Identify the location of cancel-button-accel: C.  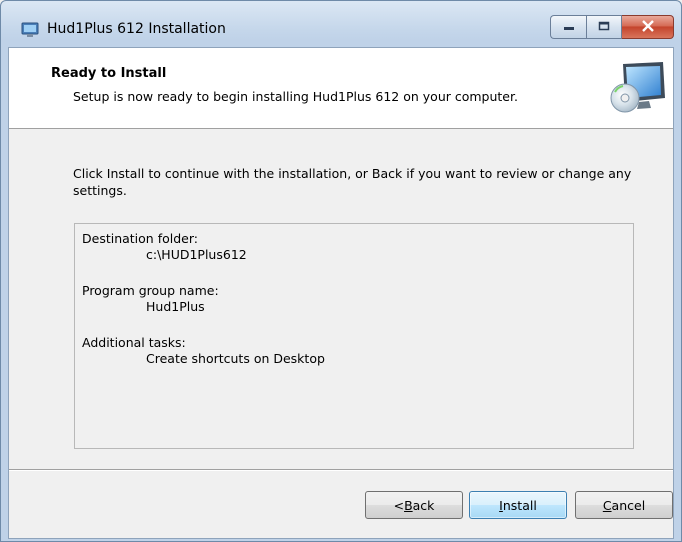
(607, 505).